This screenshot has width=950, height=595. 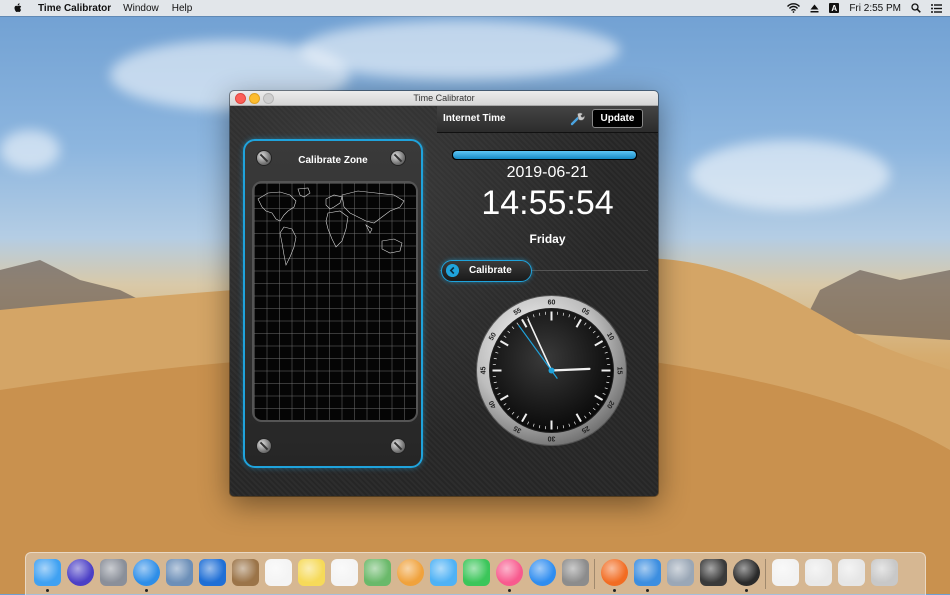 I want to click on spotlight-search-icon, so click(x=916, y=8).